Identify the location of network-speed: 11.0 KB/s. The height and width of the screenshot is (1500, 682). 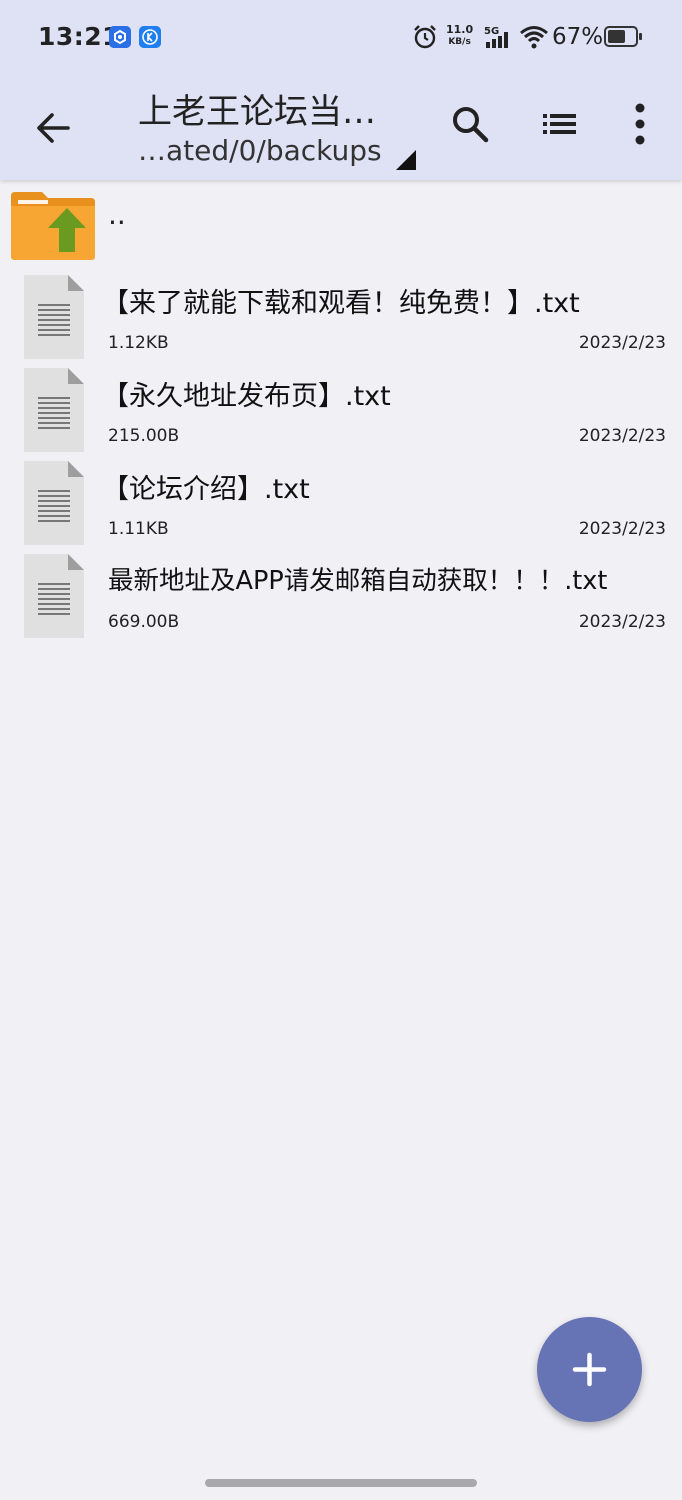
(459, 36).